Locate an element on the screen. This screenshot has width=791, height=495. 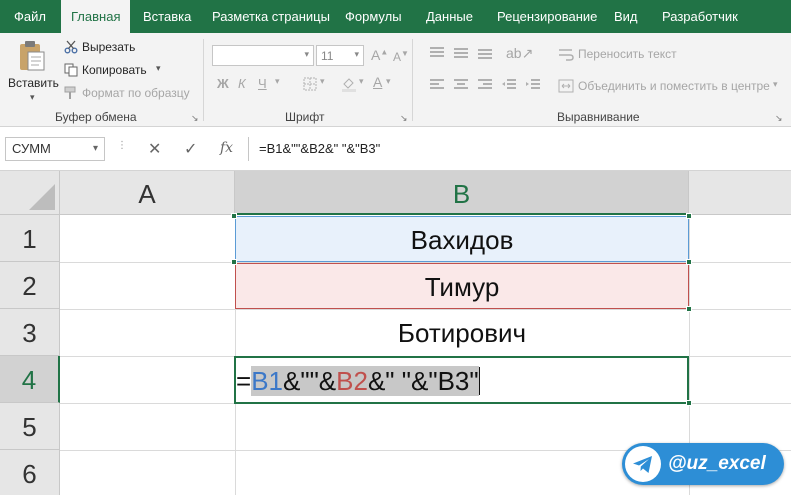
tab-view: Вид is located at coordinates (626, 16).